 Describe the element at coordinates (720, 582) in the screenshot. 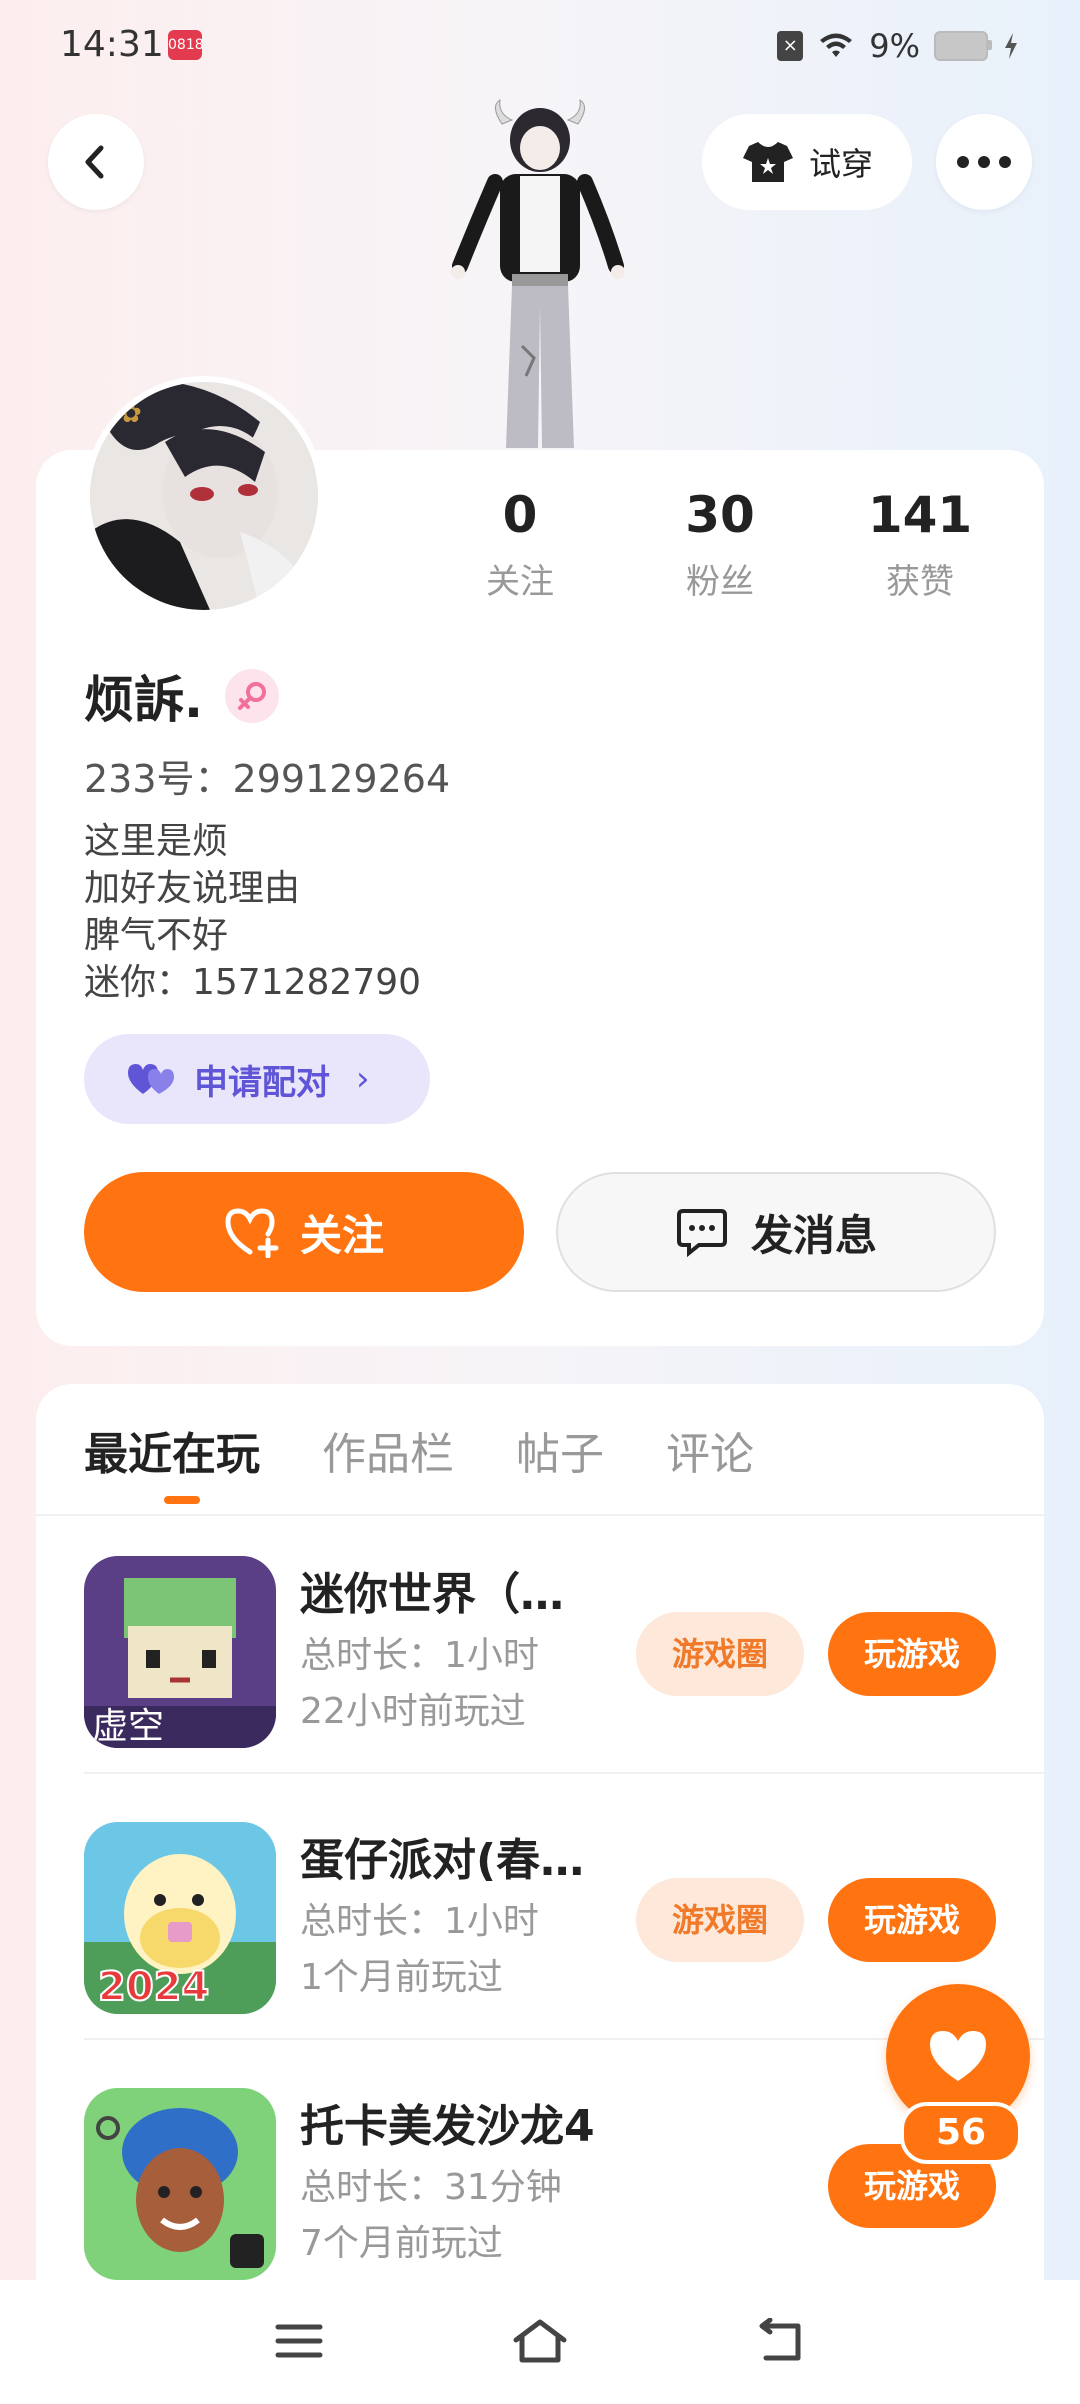

I see `stat-fans-label: 粉丝` at that location.